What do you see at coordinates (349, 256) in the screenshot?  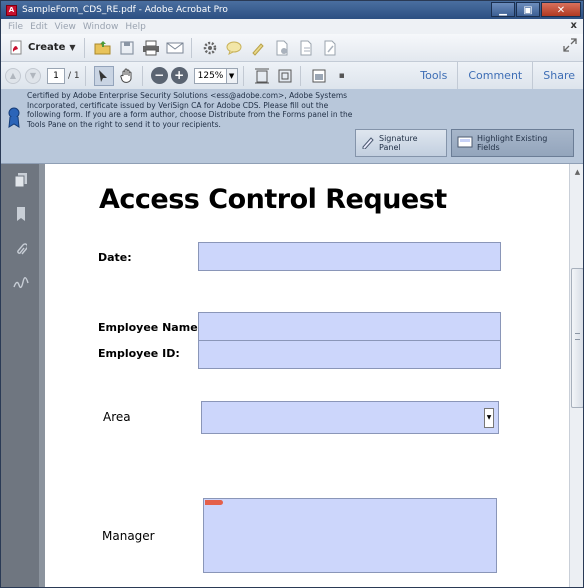 I see `date-field` at bounding box center [349, 256].